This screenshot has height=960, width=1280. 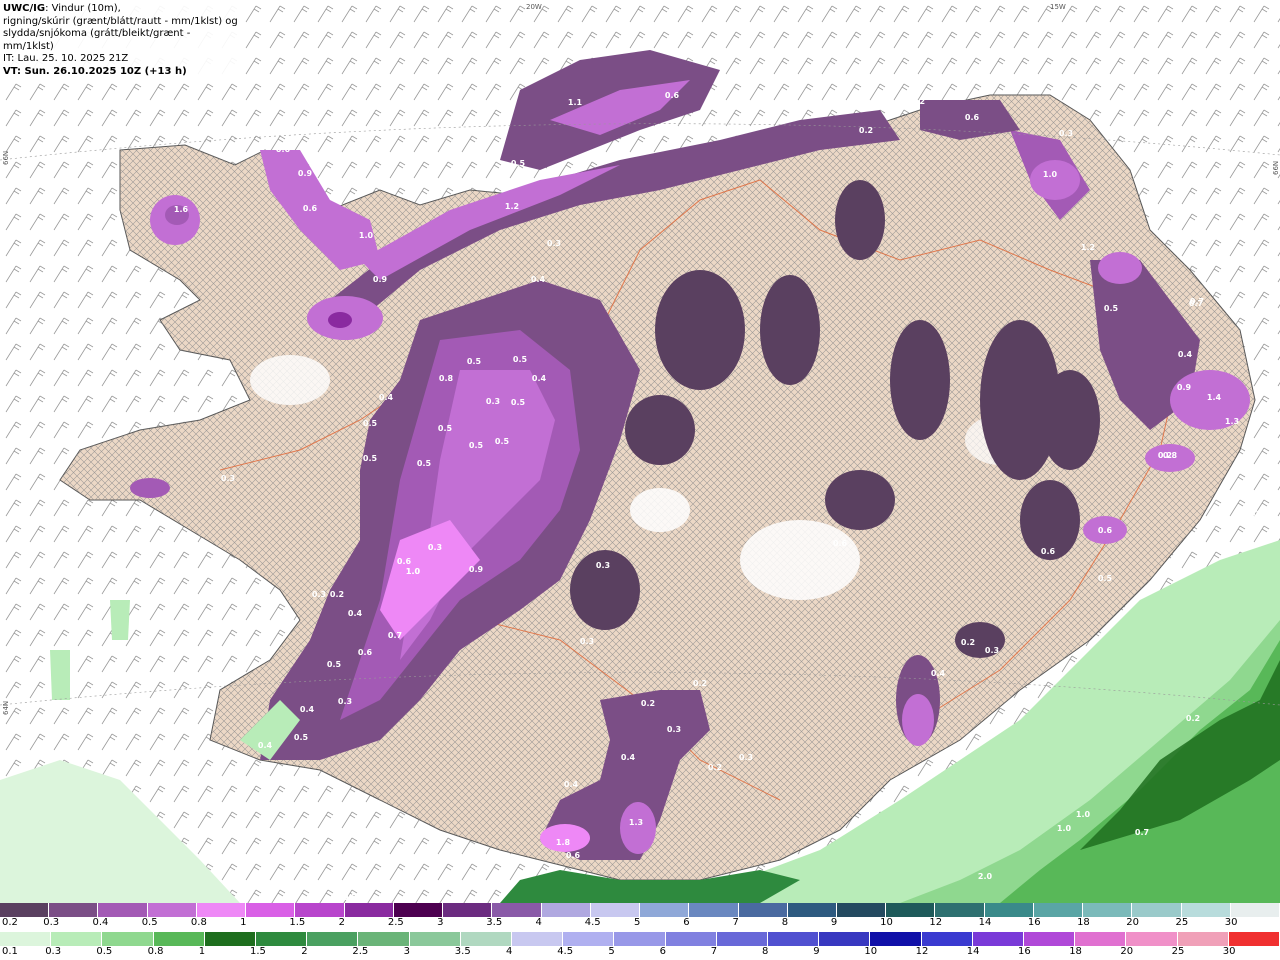 What do you see at coordinates (1182, 922) in the screenshot?
I see `colorbar-label: 25` at bounding box center [1182, 922].